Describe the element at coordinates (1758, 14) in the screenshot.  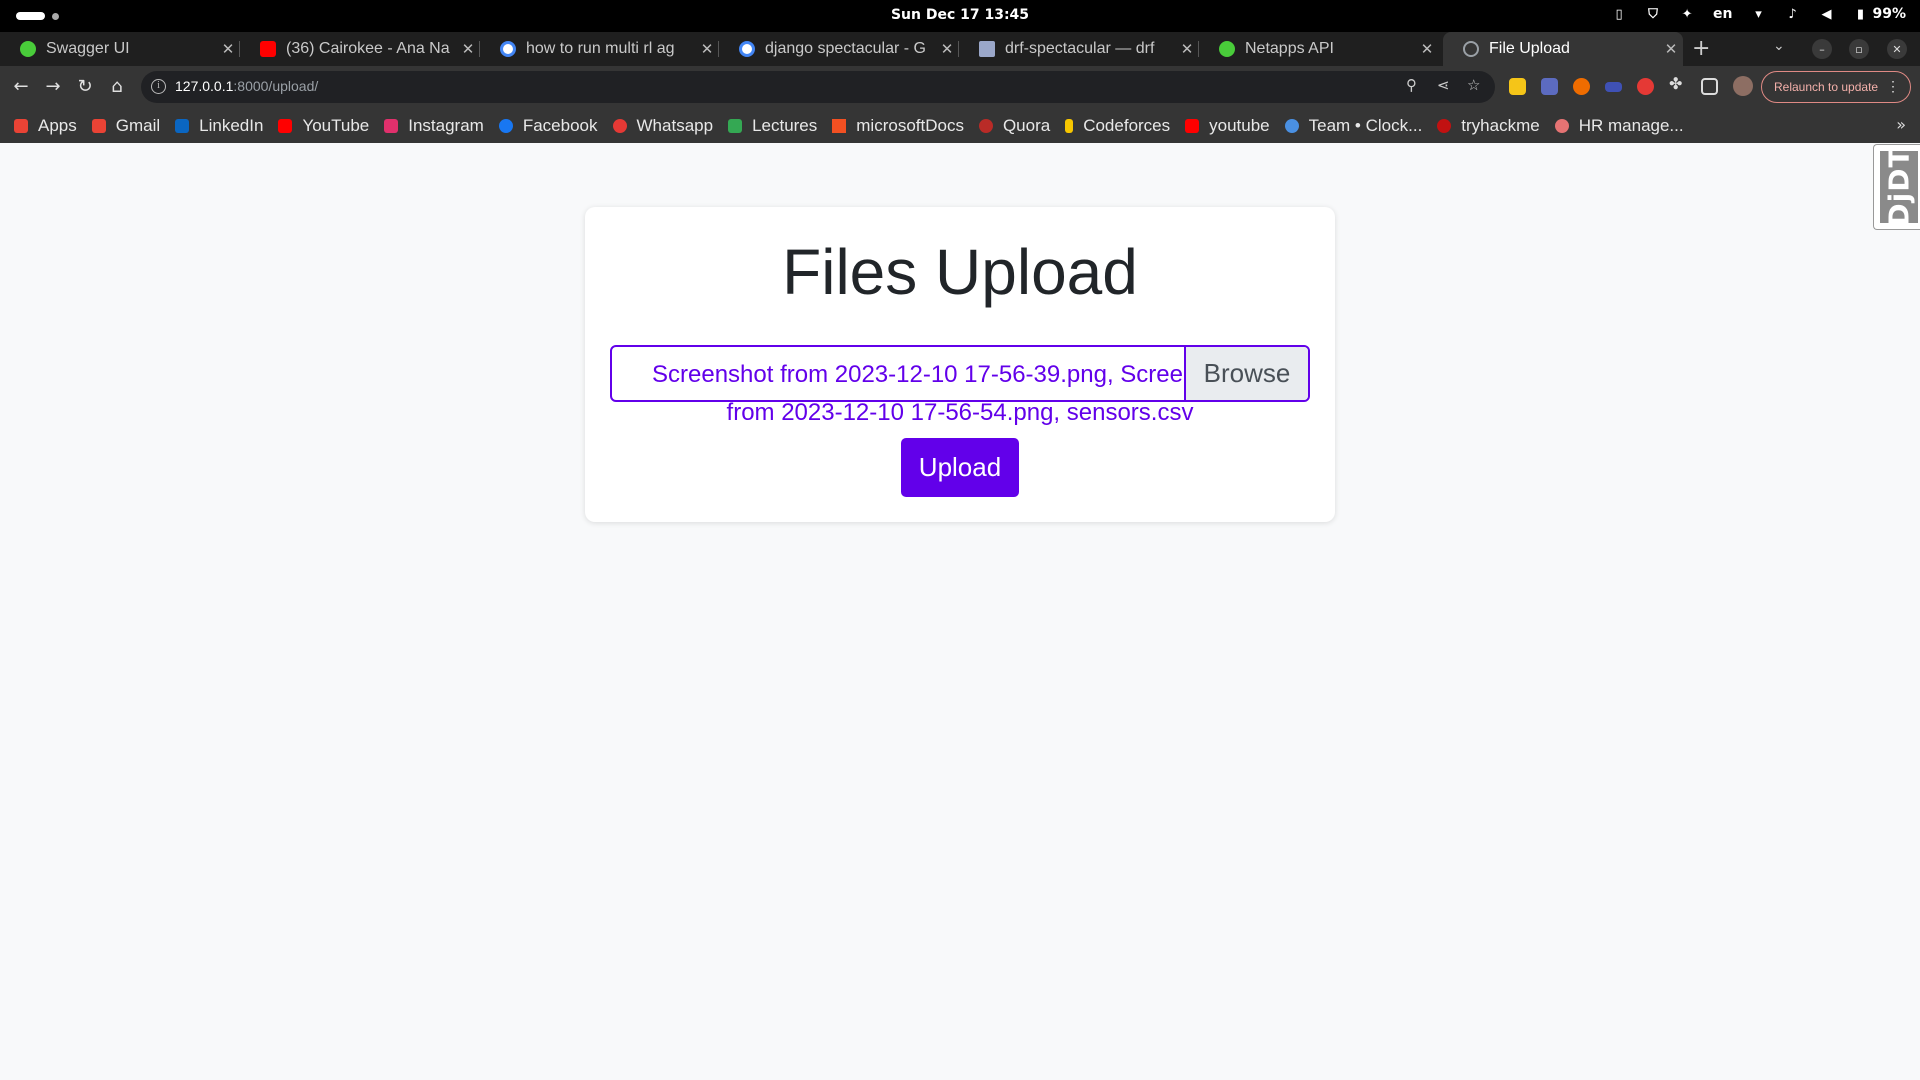
I see `system-tray: ▯ ⛉ ✦ en ▾ ♪ ◀ ▮ 99%` at that location.